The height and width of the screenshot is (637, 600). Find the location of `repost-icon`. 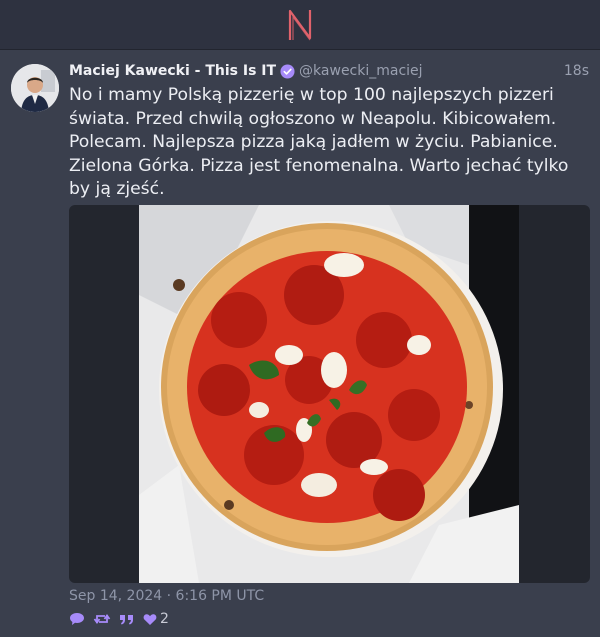

repost-icon is located at coordinates (102, 619).